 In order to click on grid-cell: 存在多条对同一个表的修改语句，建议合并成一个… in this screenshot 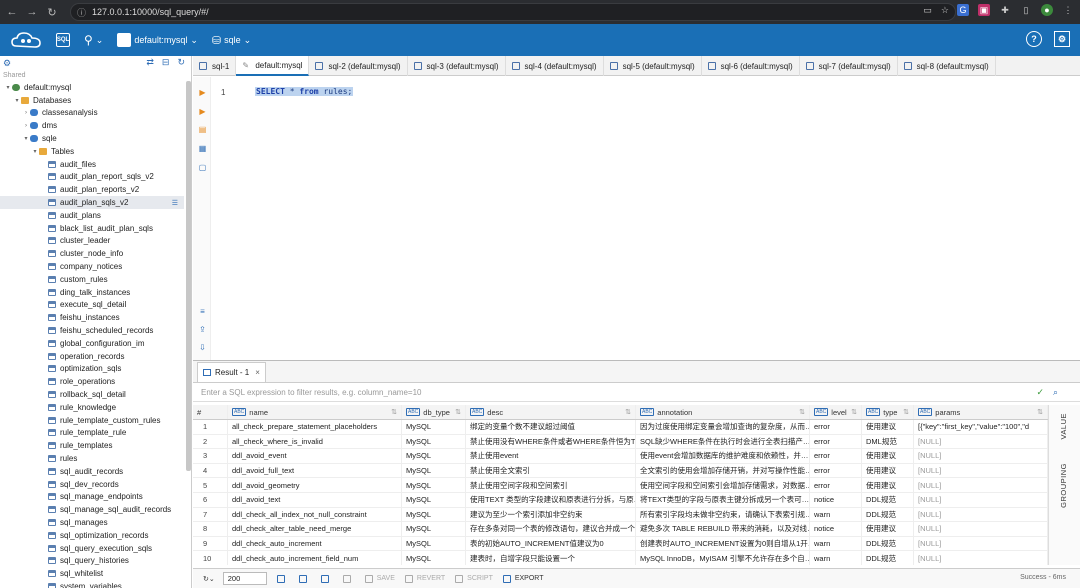, I will do `click(551, 529)`.